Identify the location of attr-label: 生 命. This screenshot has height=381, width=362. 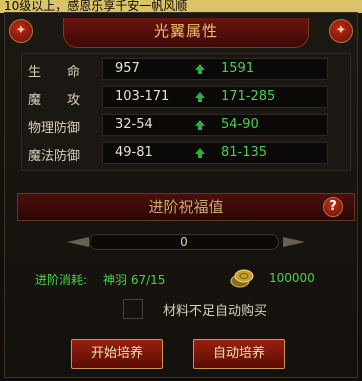
(54, 72).